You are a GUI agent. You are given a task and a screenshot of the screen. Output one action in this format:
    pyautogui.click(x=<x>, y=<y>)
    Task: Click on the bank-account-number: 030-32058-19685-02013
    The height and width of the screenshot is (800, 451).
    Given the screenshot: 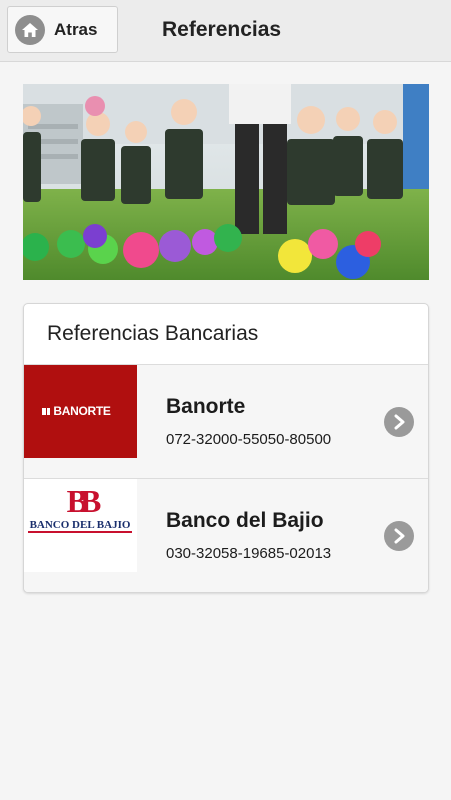 What is the action you would take?
    pyautogui.click(x=249, y=553)
    